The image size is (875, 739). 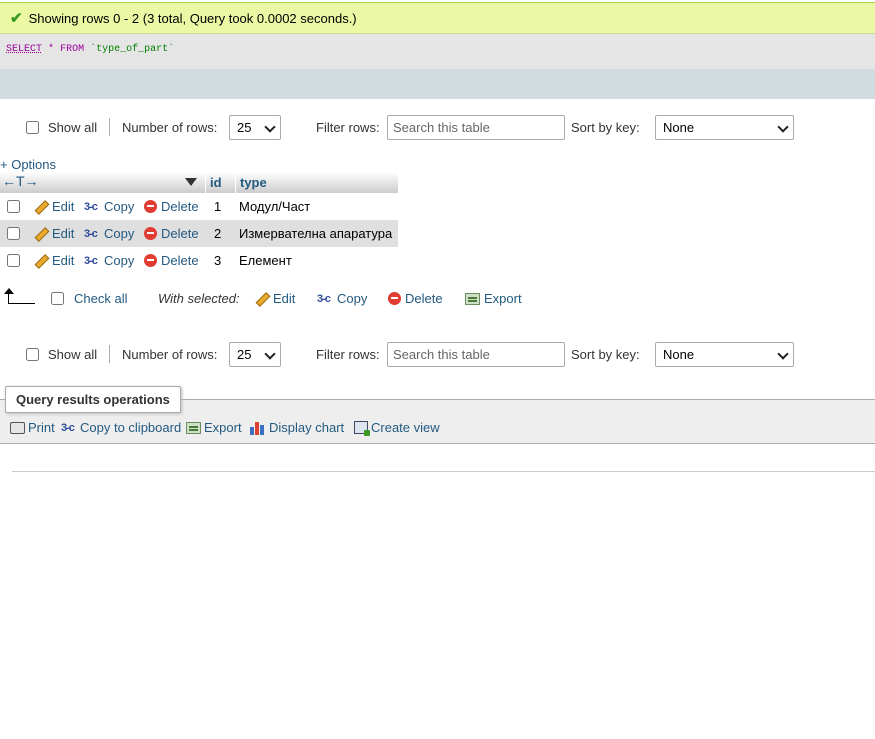 I want to click on display-chart-button: Display chart, so click(x=297, y=427).